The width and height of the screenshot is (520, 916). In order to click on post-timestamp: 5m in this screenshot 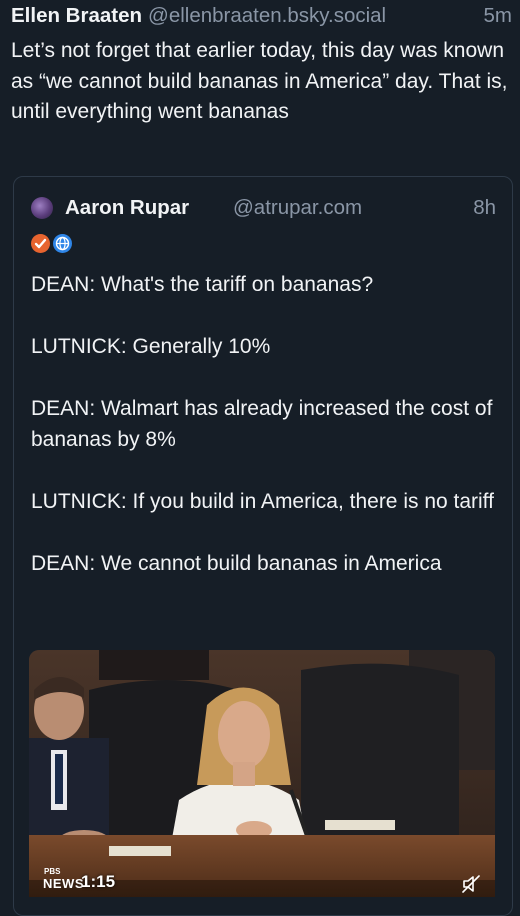, I will do `click(498, 16)`.